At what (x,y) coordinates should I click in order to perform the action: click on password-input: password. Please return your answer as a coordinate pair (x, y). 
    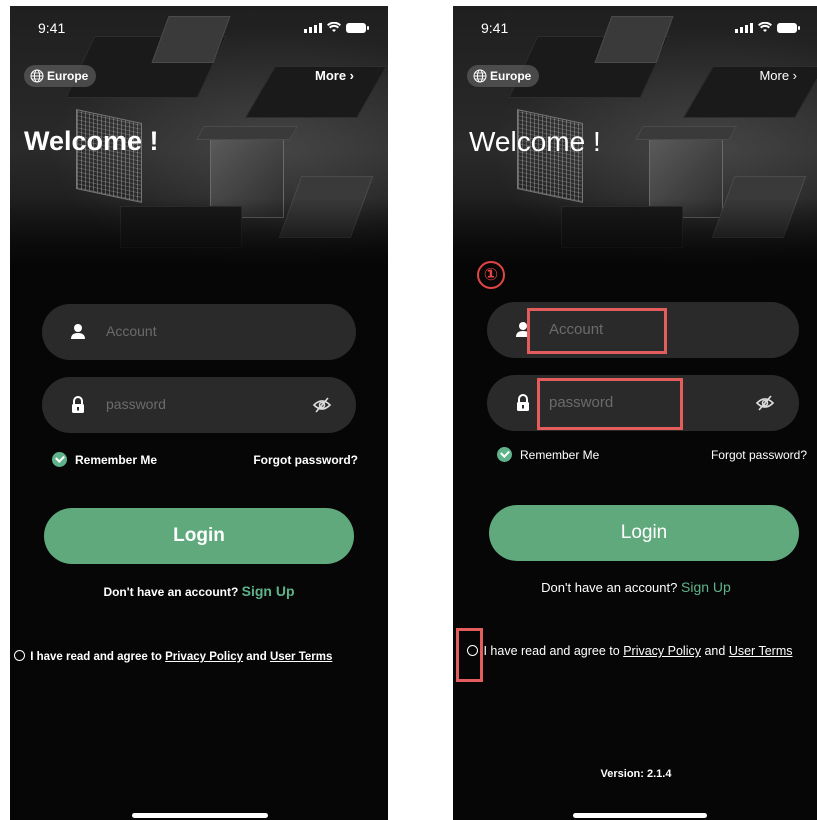
    Looking at the image, I should click on (136, 404).